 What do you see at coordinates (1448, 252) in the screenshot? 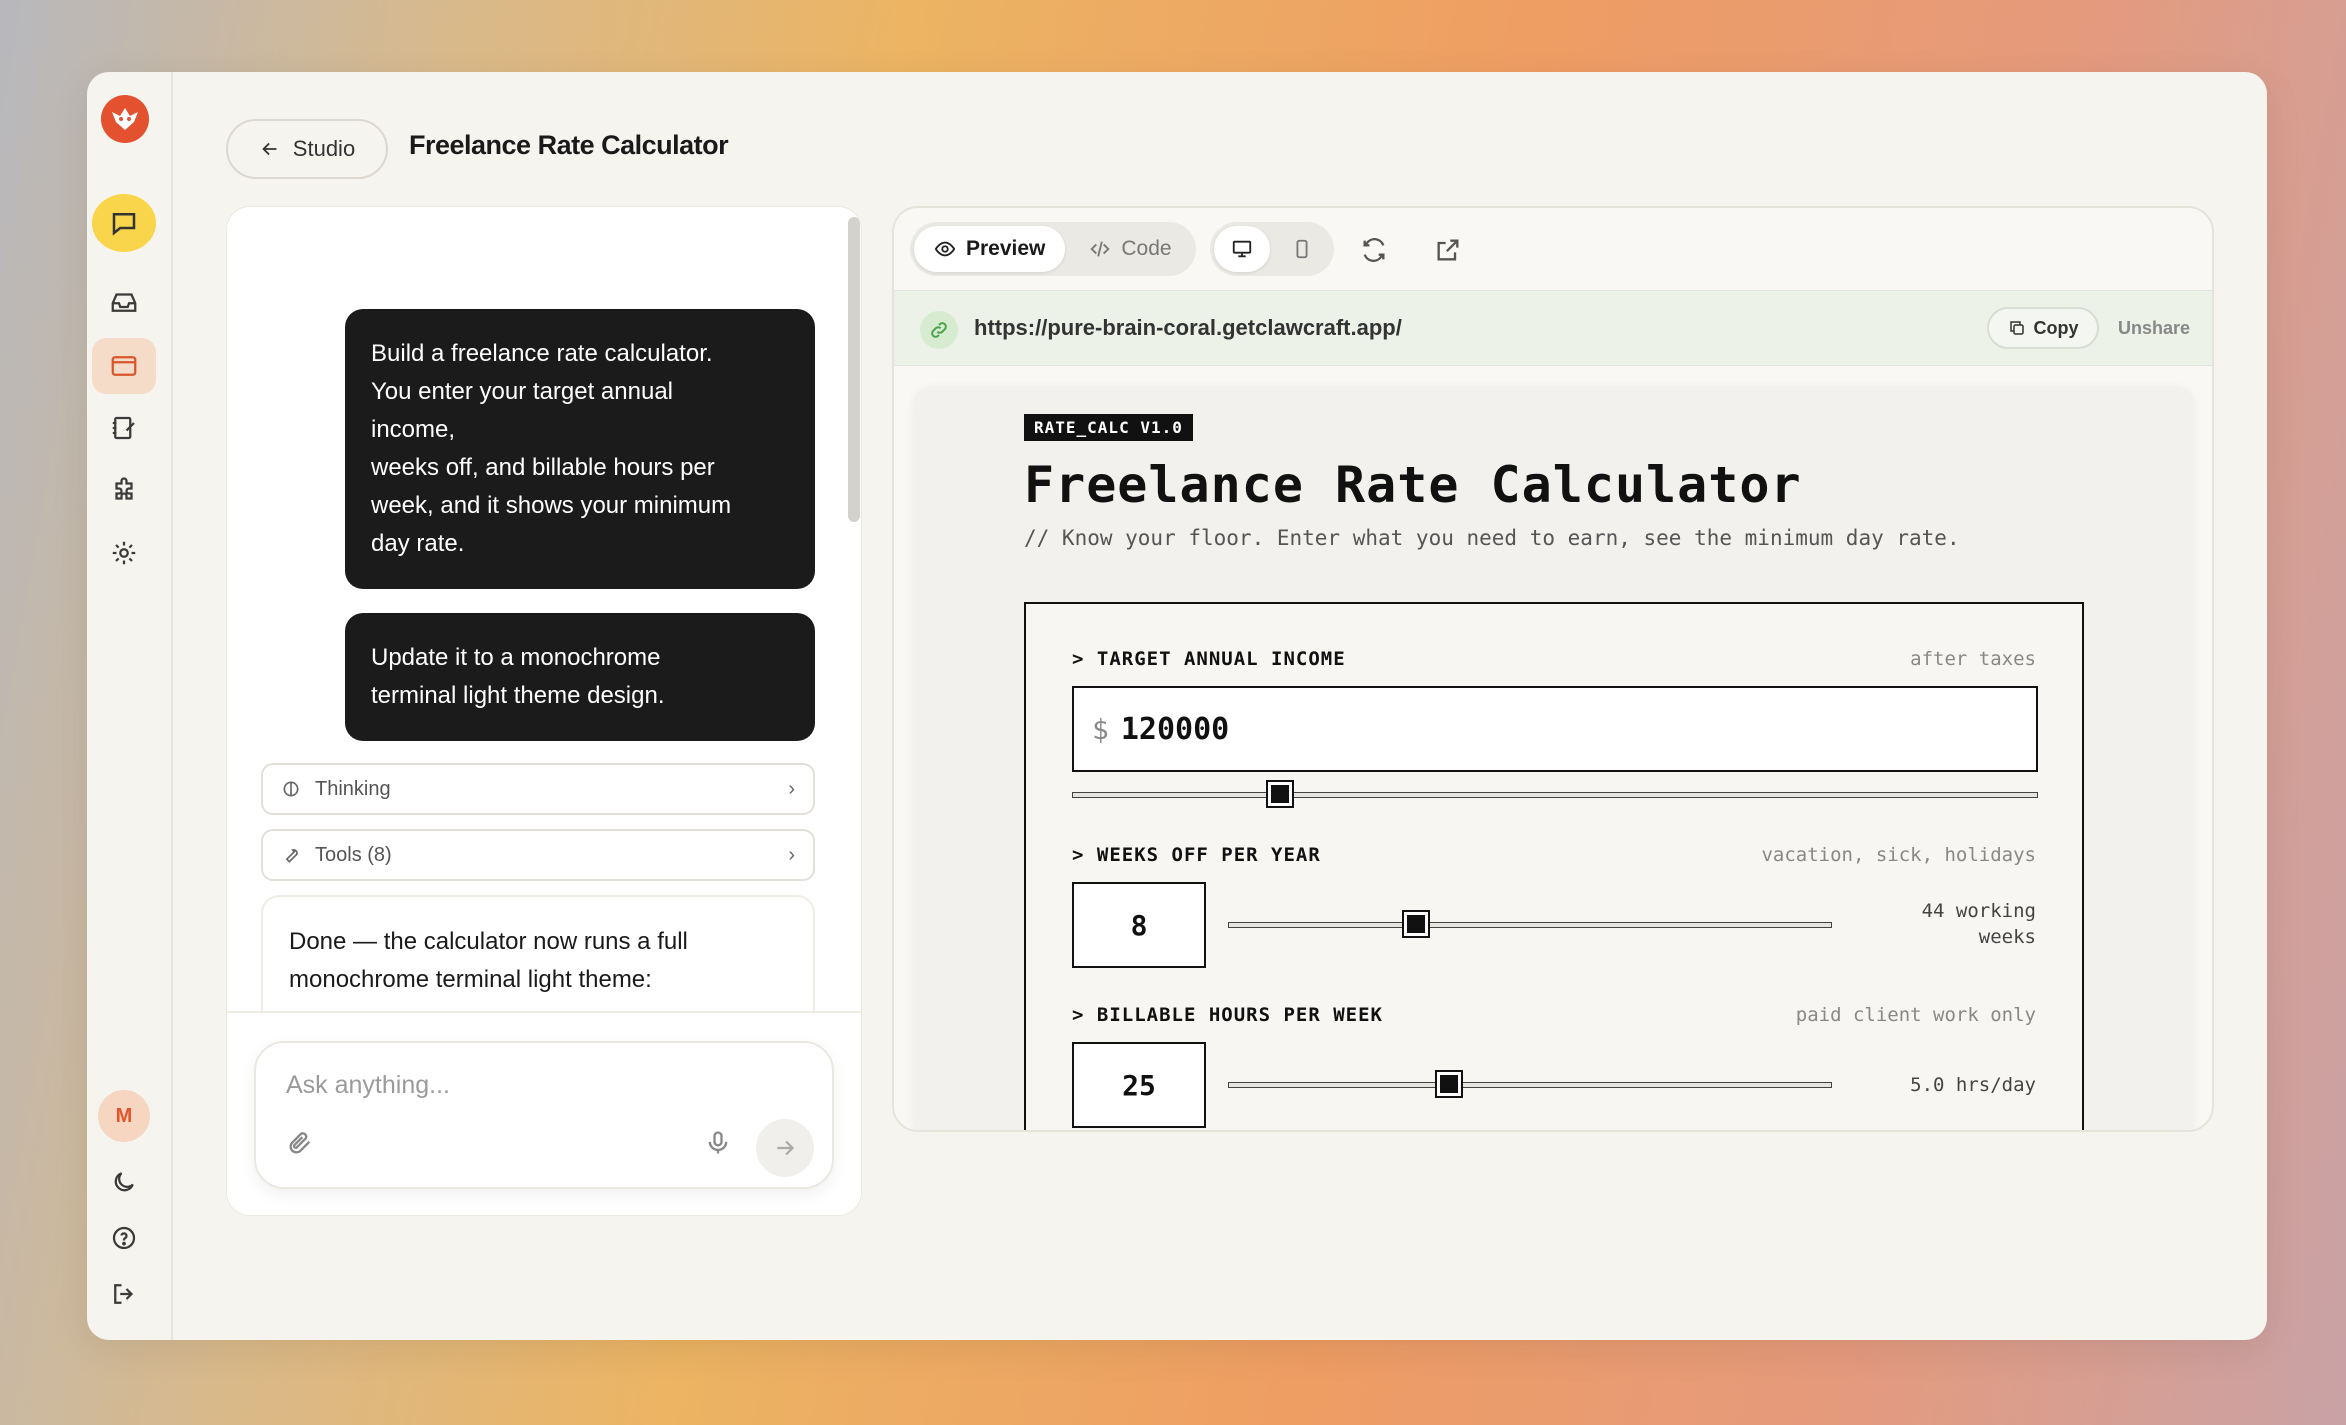
I see `open-external-icon` at bounding box center [1448, 252].